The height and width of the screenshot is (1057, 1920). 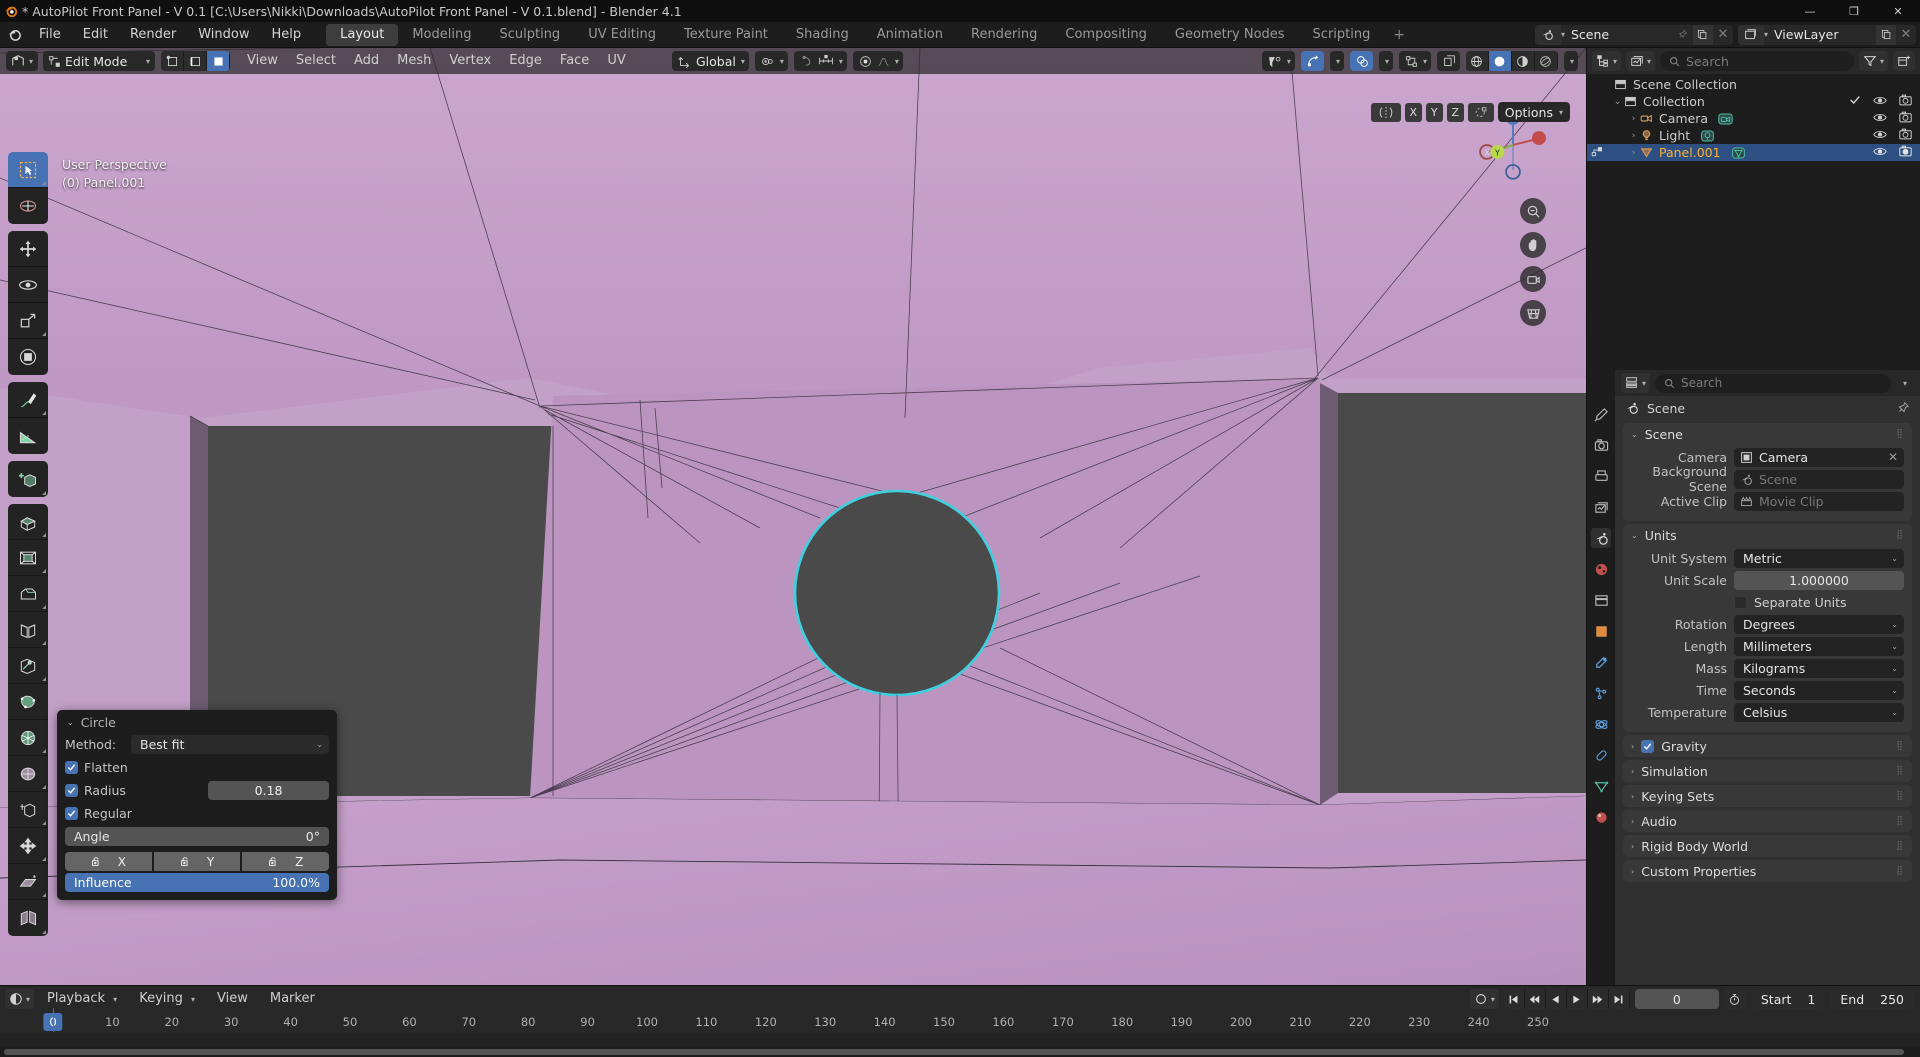 I want to click on visibility-selector: ▾, so click(x=1278, y=61).